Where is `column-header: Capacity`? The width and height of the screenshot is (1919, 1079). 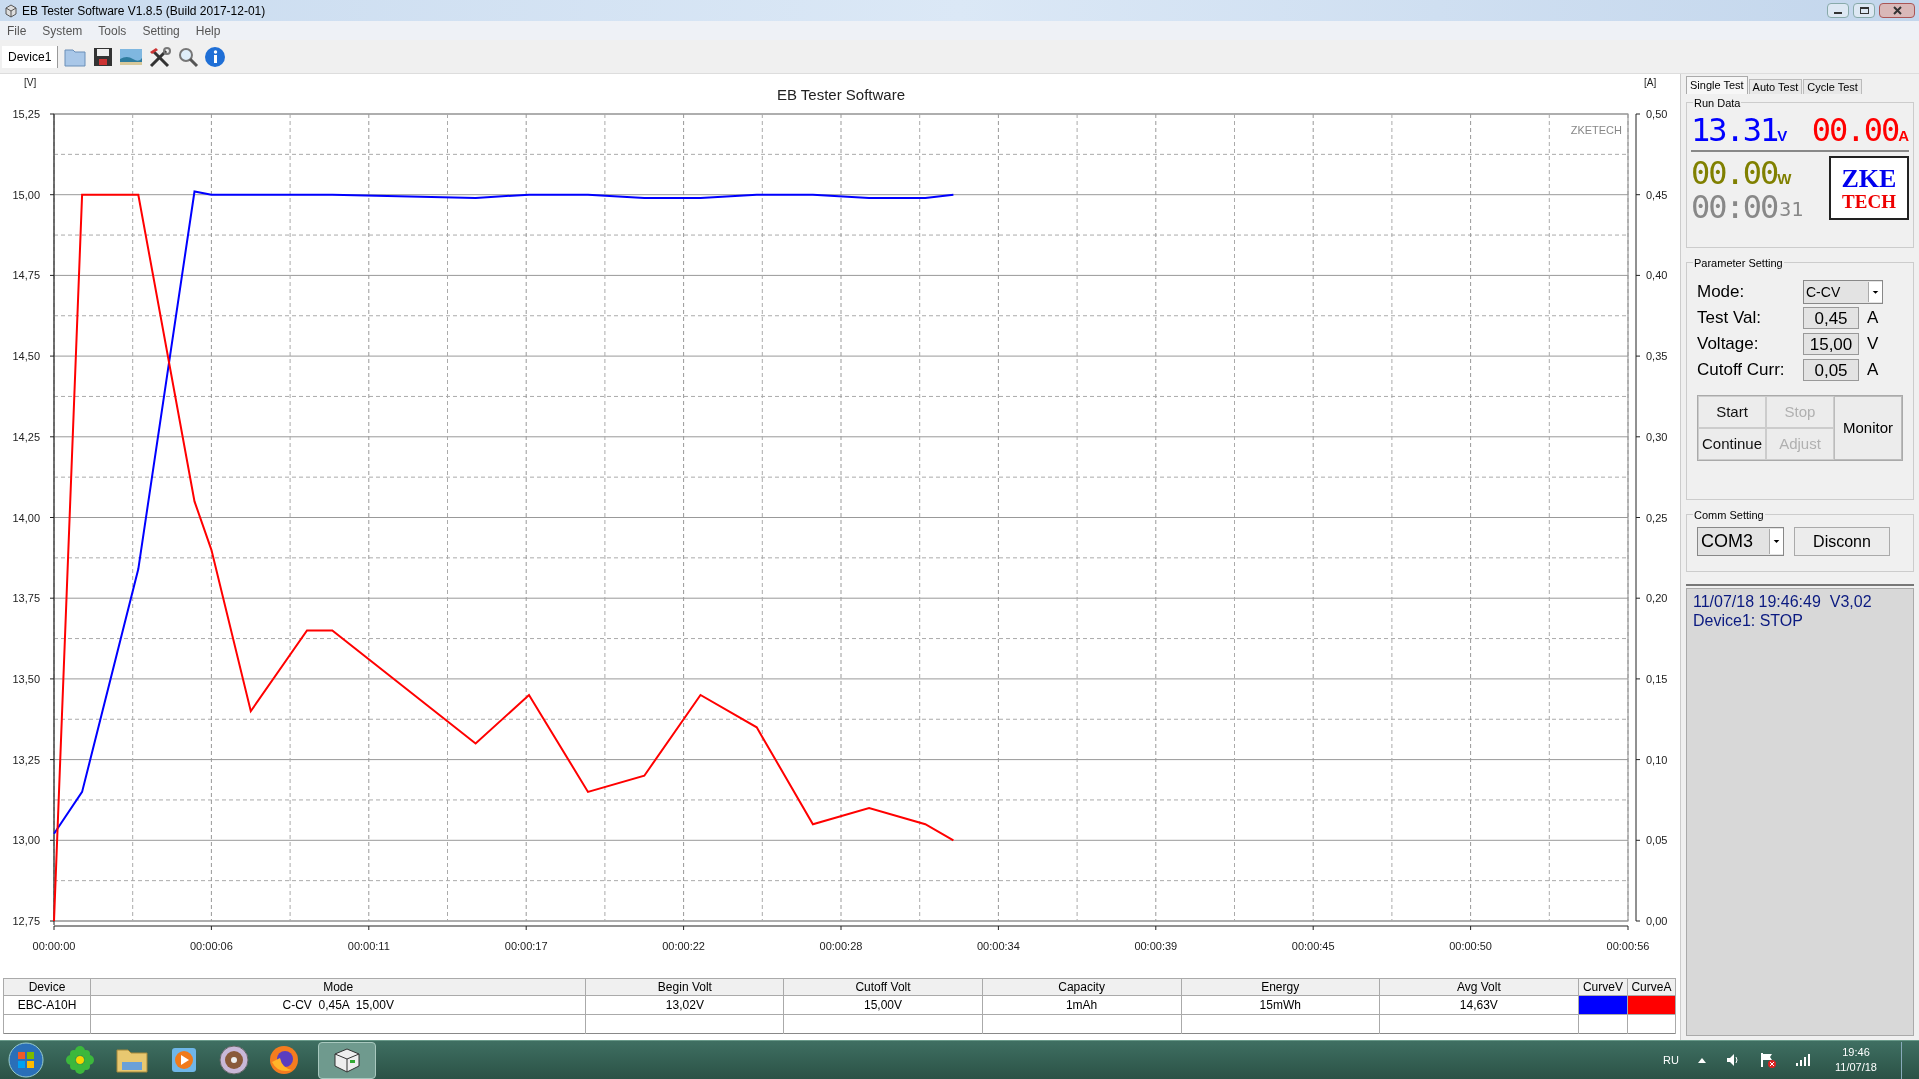 column-header: Capacity is located at coordinates (1082, 987).